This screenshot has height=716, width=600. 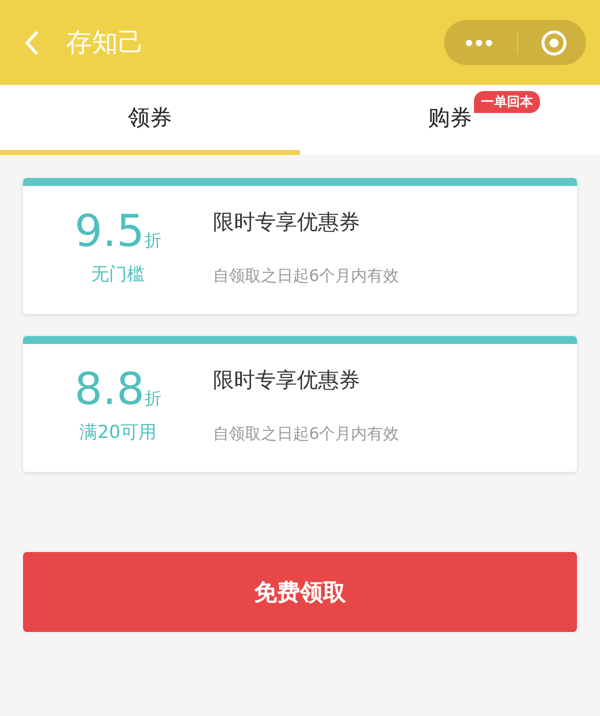 I want to click on discount-value: 9.5, so click(x=109, y=232).